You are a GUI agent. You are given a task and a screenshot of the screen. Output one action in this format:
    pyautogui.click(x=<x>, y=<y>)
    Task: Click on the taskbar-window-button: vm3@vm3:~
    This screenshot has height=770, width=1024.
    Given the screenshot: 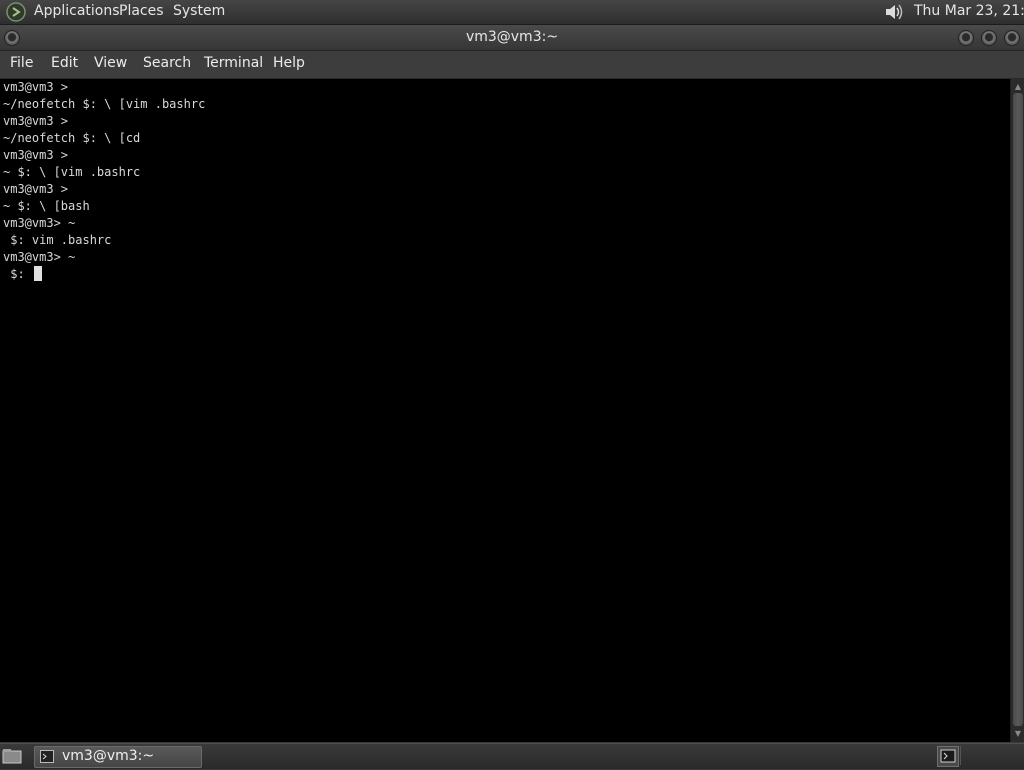 What is the action you would take?
    pyautogui.click(x=118, y=757)
    